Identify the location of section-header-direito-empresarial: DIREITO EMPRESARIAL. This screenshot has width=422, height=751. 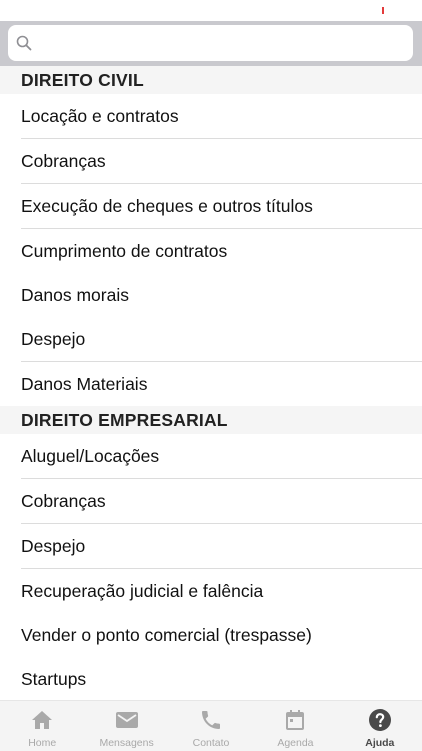
(211, 420).